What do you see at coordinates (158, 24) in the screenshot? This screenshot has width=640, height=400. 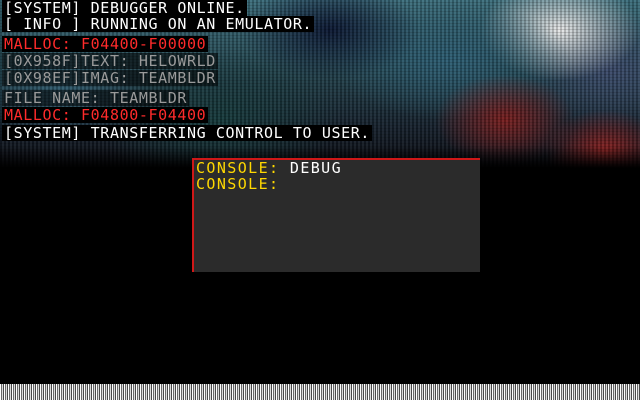 I see `log-line-info-emulator: [ INFO ] RUNNING ON AN EMULATOR.` at bounding box center [158, 24].